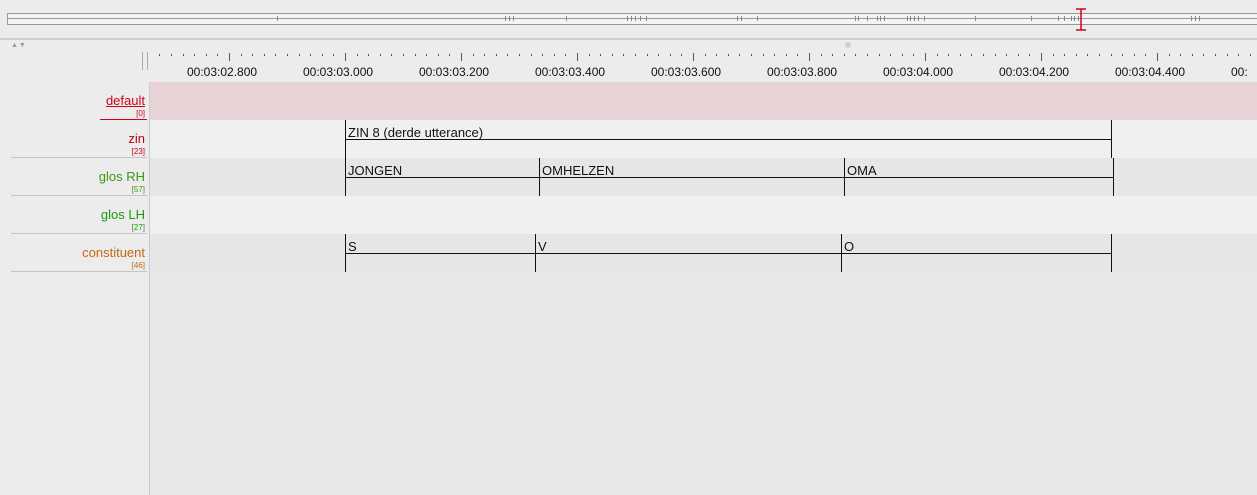 The height and width of the screenshot is (495, 1257). I want to click on splitter-grip-icon, so click(145, 61).